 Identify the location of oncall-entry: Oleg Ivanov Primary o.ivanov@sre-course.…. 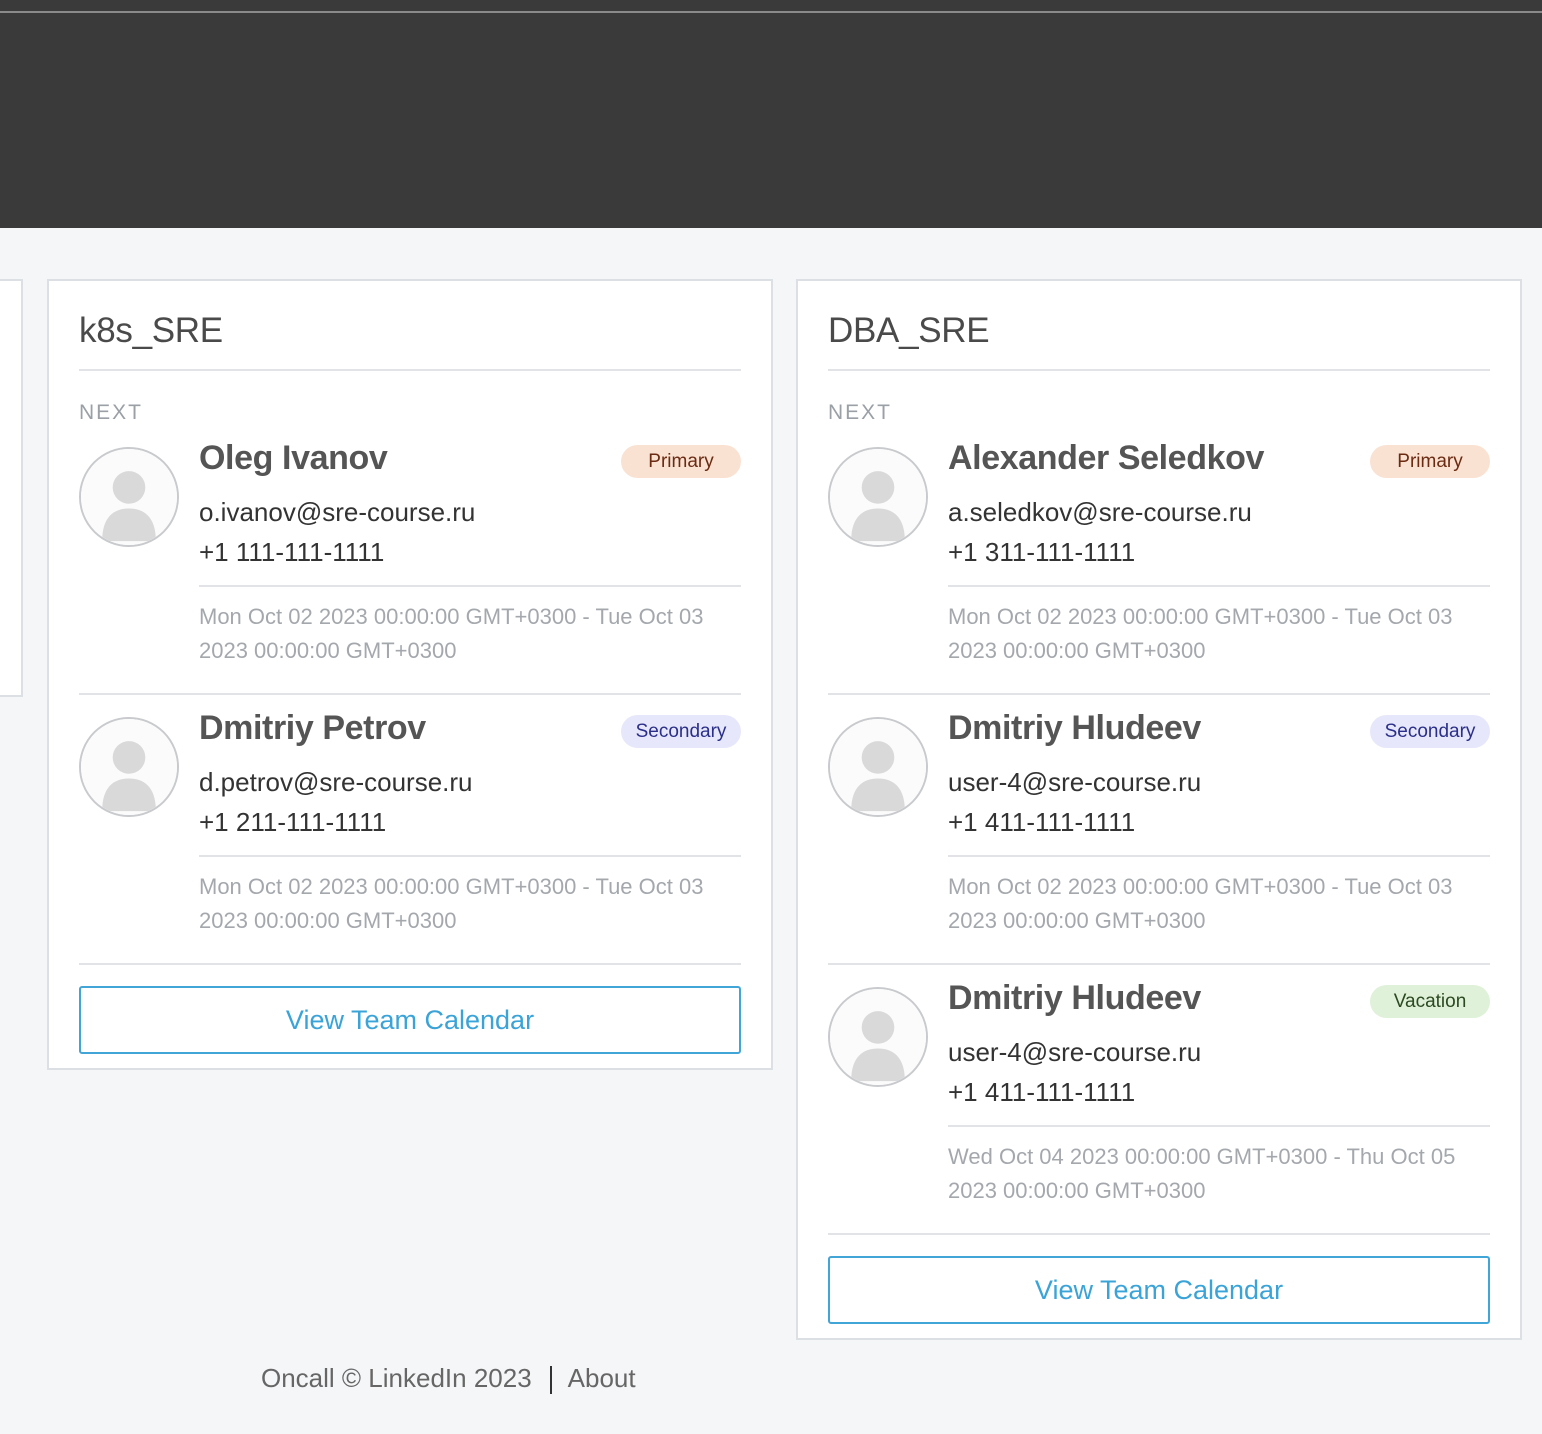
(410, 560).